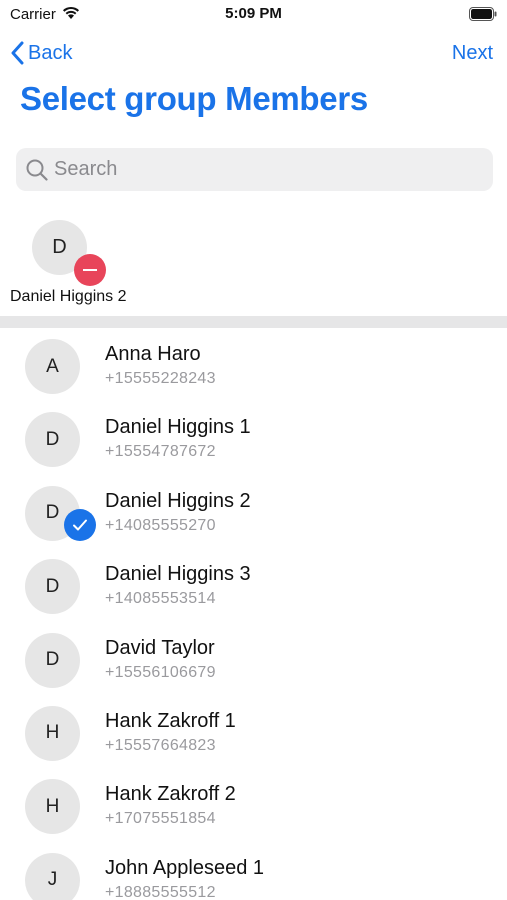 The height and width of the screenshot is (900, 507). What do you see at coordinates (160, 525) in the screenshot?
I see `contact-phone: +14085555270` at bounding box center [160, 525].